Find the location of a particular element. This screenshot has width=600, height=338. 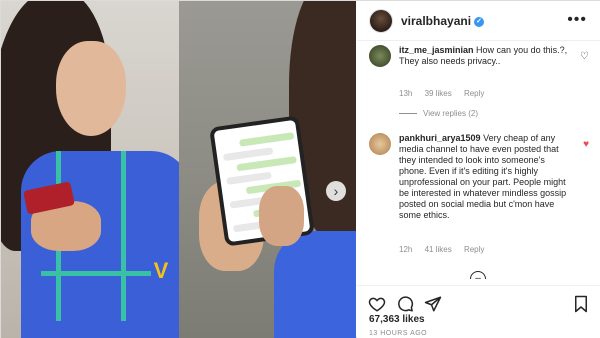

header-username: viralbhayani is located at coordinates (436, 21).